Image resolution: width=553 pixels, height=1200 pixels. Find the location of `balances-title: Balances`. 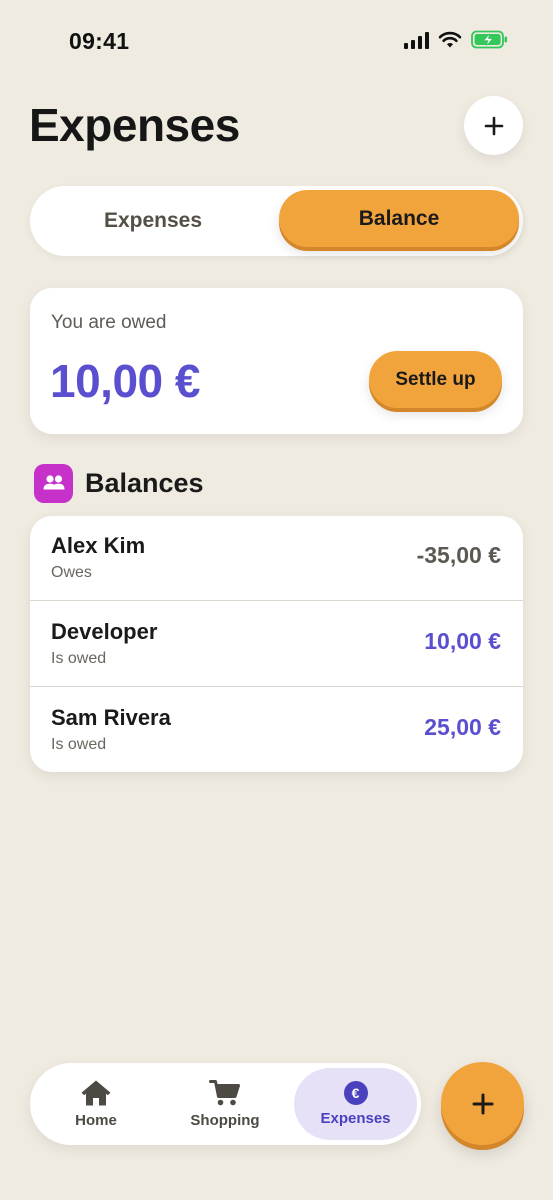

balances-title: Balances is located at coordinates (144, 482).